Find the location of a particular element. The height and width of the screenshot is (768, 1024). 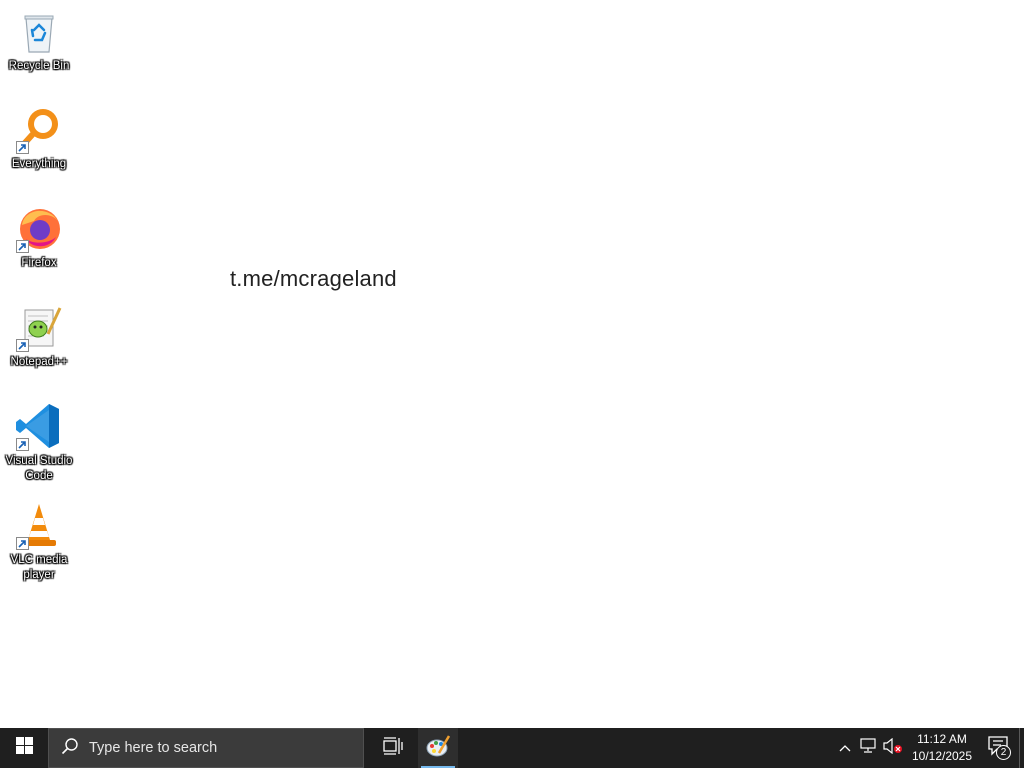

notification-count-badge: 2 is located at coordinates (1003, 752).